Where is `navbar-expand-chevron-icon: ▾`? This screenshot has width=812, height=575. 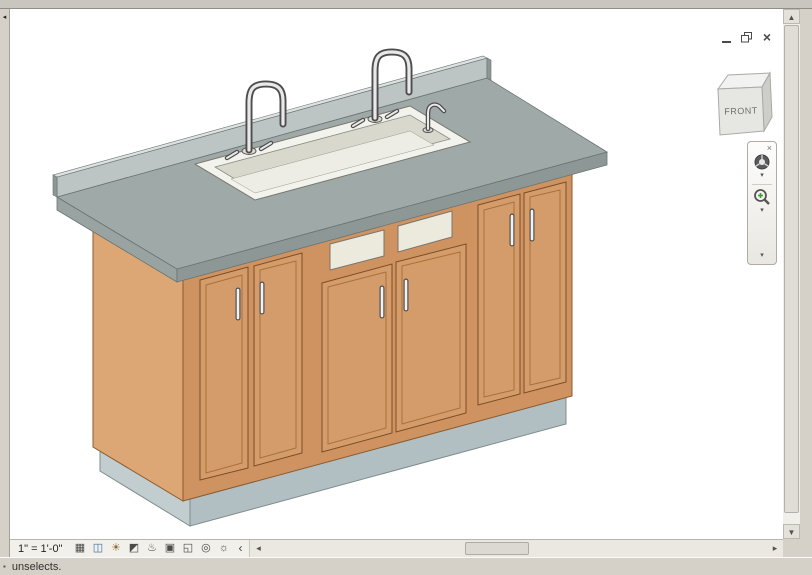 navbar-expand-chevron-icon: ▾ is located at coordinates (762, 256).